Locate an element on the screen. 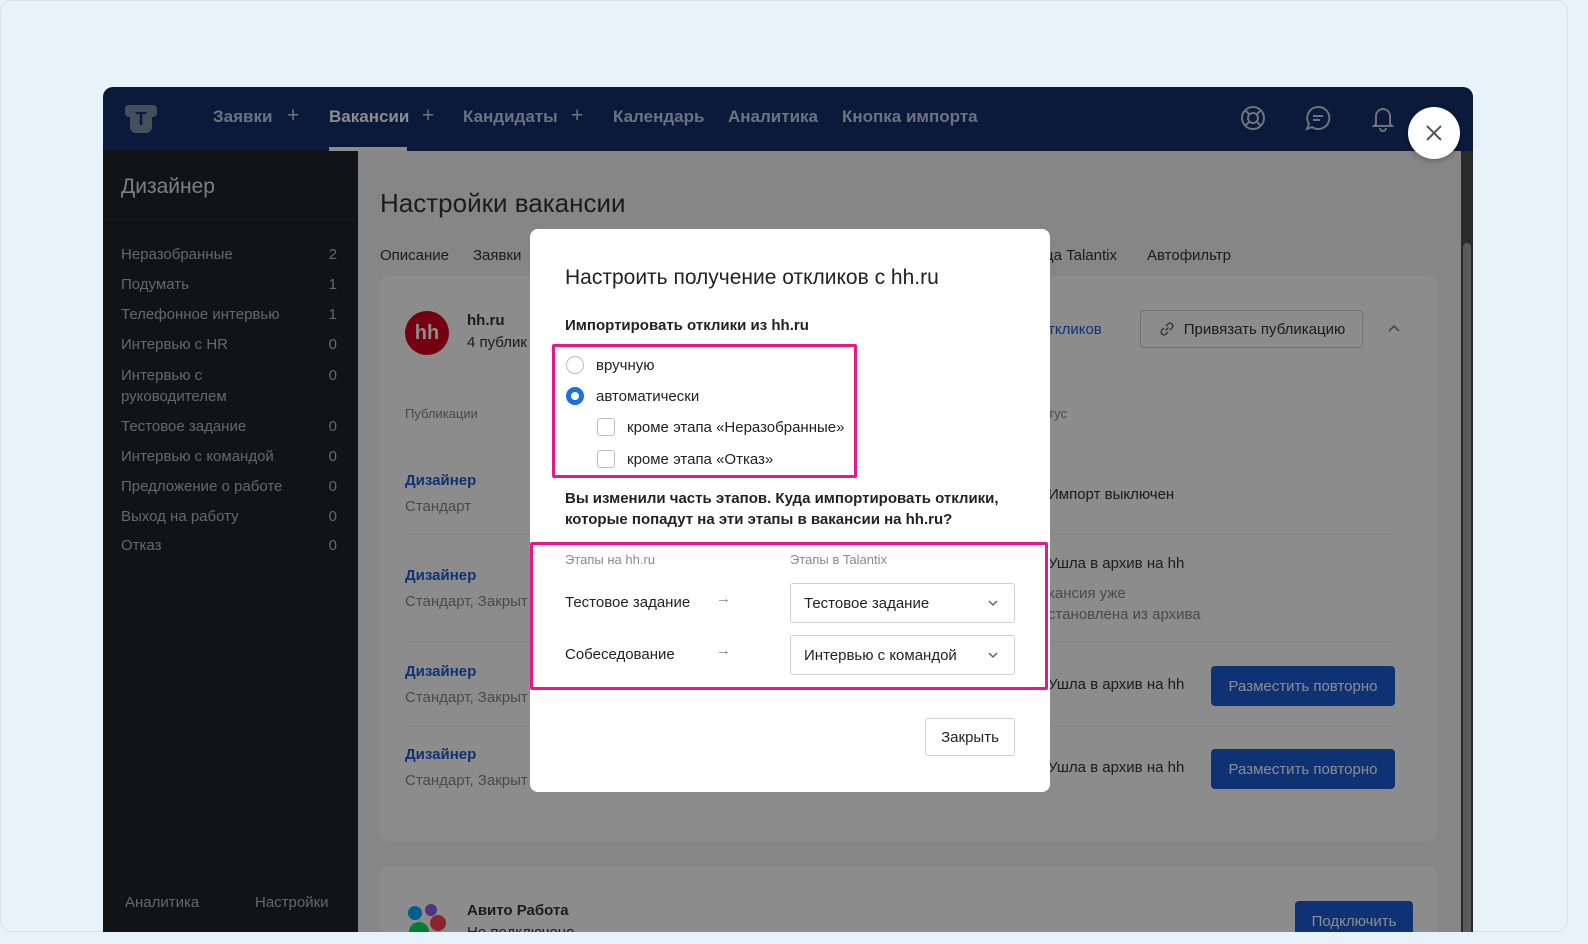 Image resolution: width=1588 pixels, height=944 pixels. radio-manual-label: вручную is located at coordinates (625, 365).